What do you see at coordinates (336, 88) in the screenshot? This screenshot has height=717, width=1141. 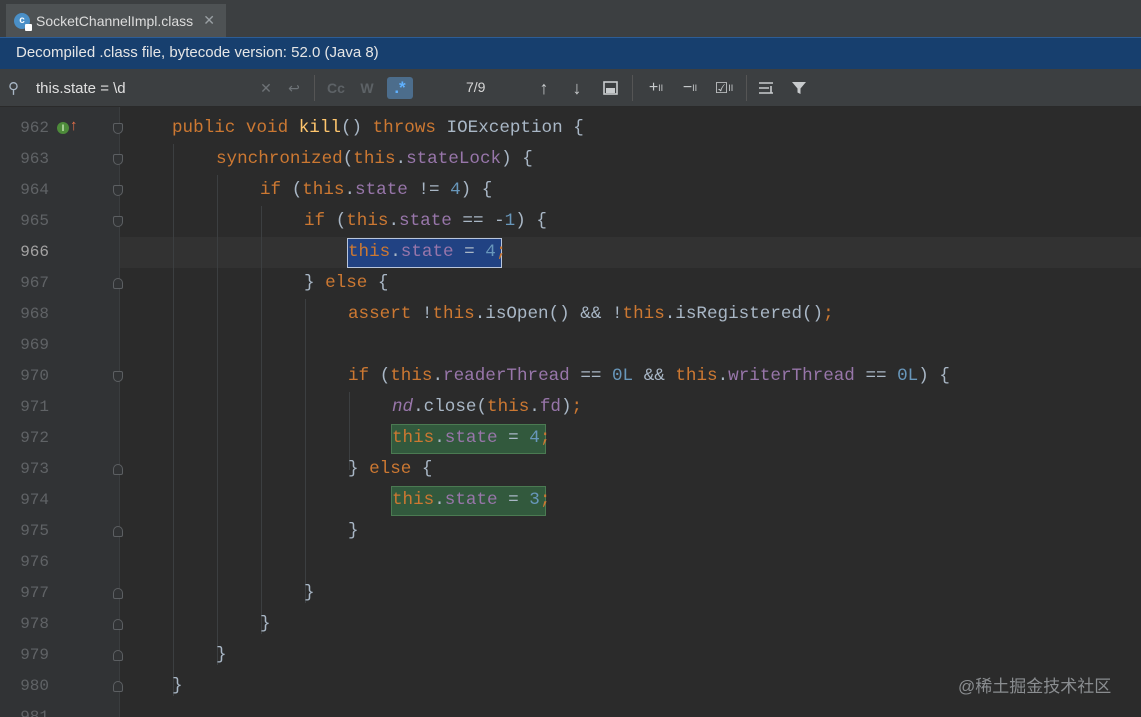 I see `match-case-toggle: Cc` at bounding box center [336, 88].